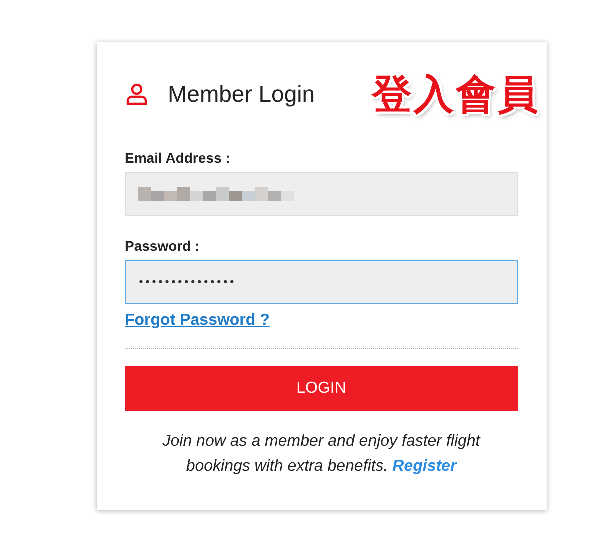 This screenshot has height=546, width=610. I want to click on login-button: LOGIN, so click(321, 388).